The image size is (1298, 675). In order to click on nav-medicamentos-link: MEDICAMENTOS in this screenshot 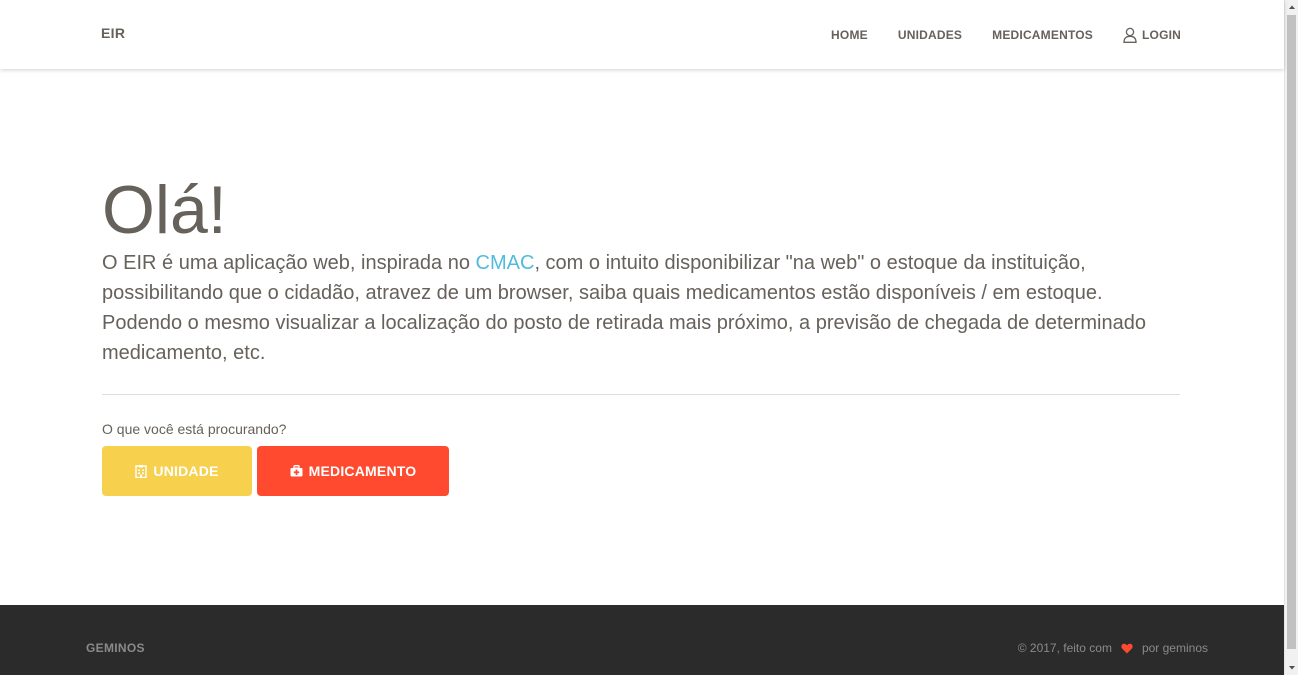, I will do `click(1042, 35)`.